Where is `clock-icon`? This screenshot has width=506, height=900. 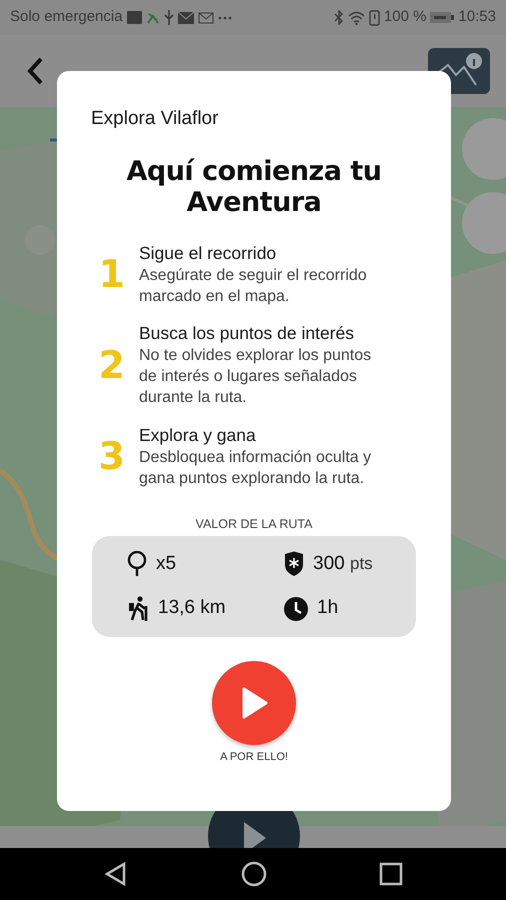
clock-icon is located at coordinates (296, 609).